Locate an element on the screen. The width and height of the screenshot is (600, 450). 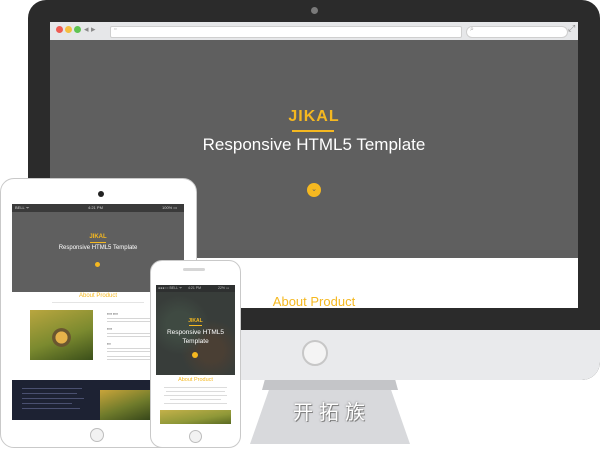
tablet-home-button is located at coordinates (97, 435).